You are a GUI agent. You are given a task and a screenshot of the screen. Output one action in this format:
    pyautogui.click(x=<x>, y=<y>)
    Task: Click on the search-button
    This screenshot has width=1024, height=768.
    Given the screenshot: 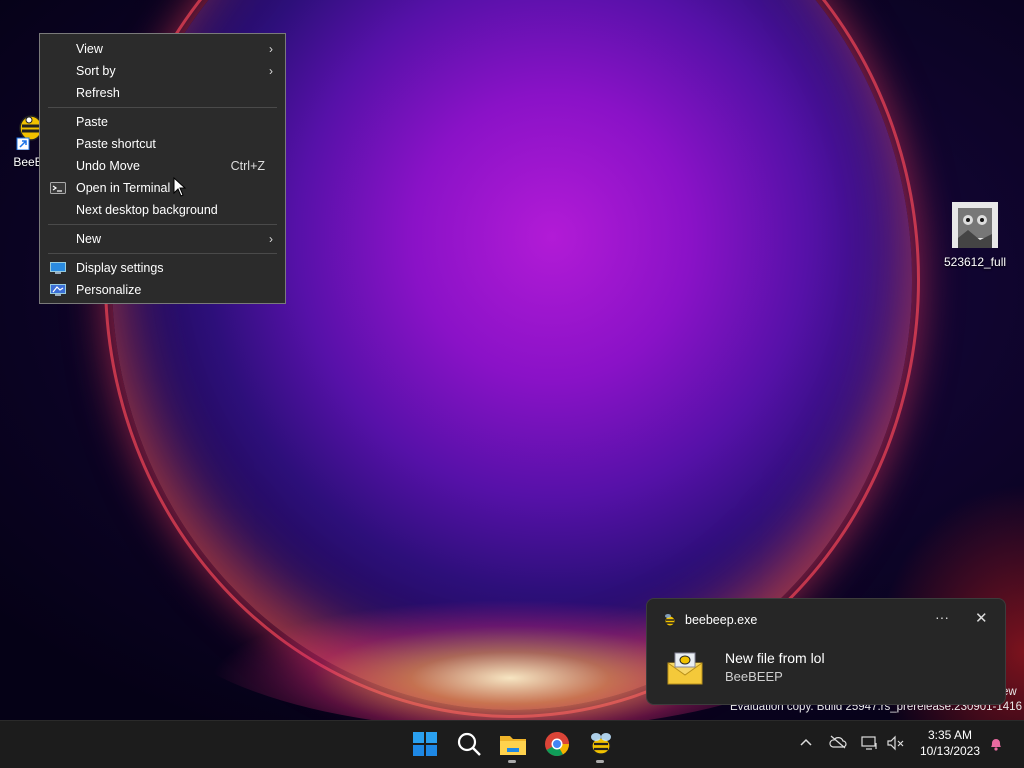 What is the action you would take?
    pyautogui.click(x=469, y=744)
    